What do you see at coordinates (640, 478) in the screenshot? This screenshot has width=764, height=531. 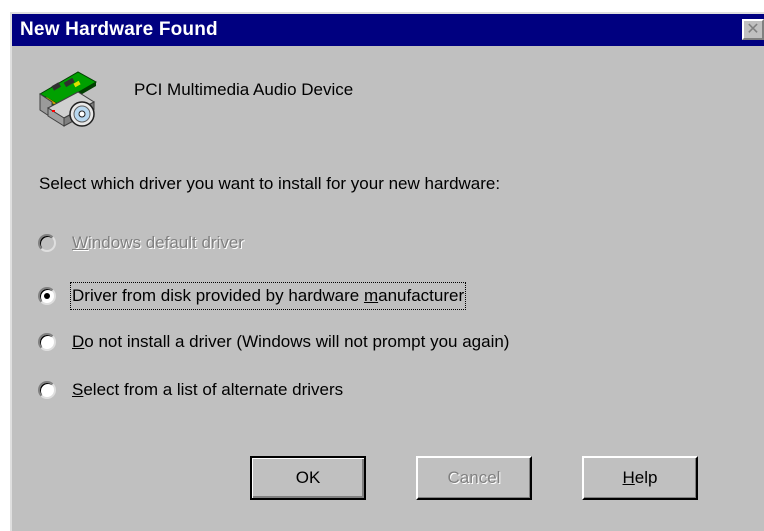 I see `help-button: Help` at bounding box center [640, 478].